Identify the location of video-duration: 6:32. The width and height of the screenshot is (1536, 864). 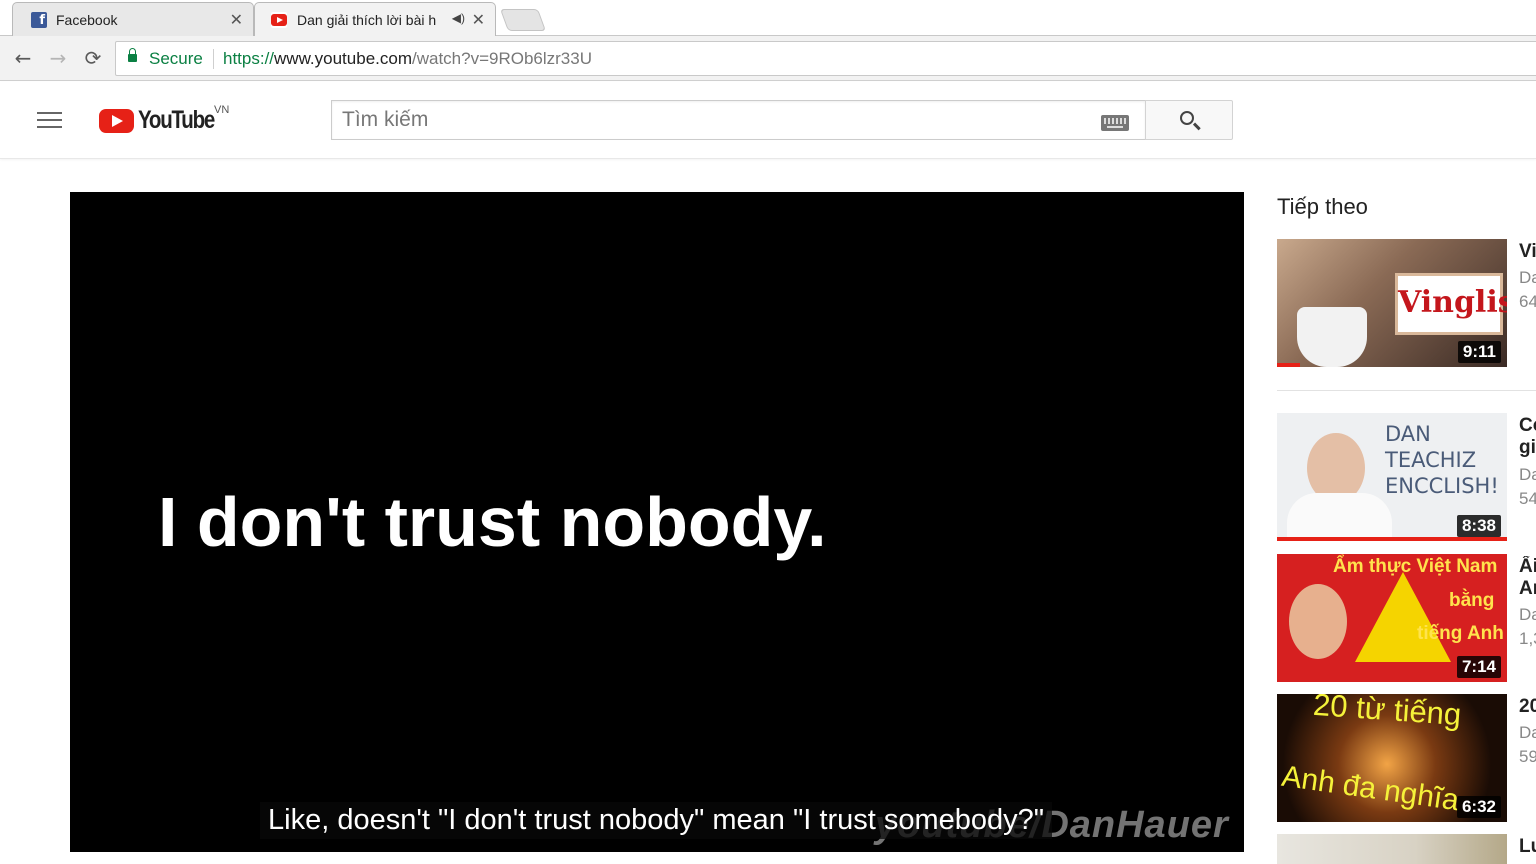
(1478, 807).